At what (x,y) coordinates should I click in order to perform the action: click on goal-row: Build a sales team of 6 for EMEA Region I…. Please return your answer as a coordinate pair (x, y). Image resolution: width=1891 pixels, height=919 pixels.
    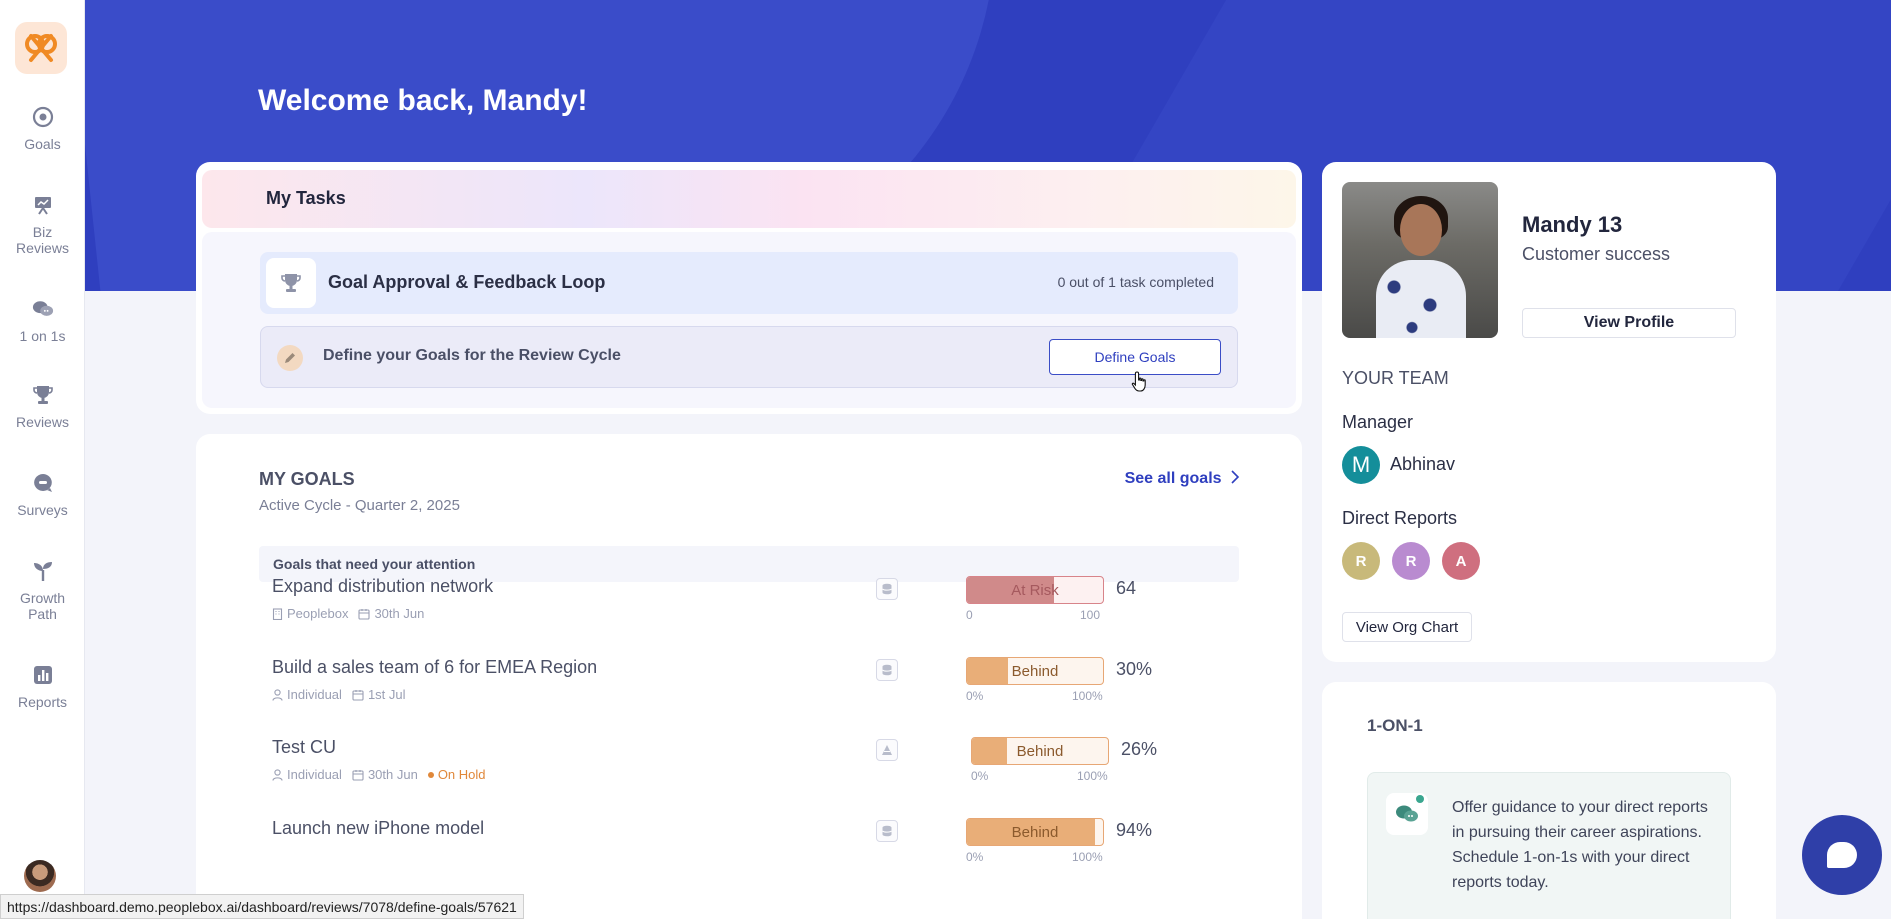
    Looking at the image, I should click on (749, 687).